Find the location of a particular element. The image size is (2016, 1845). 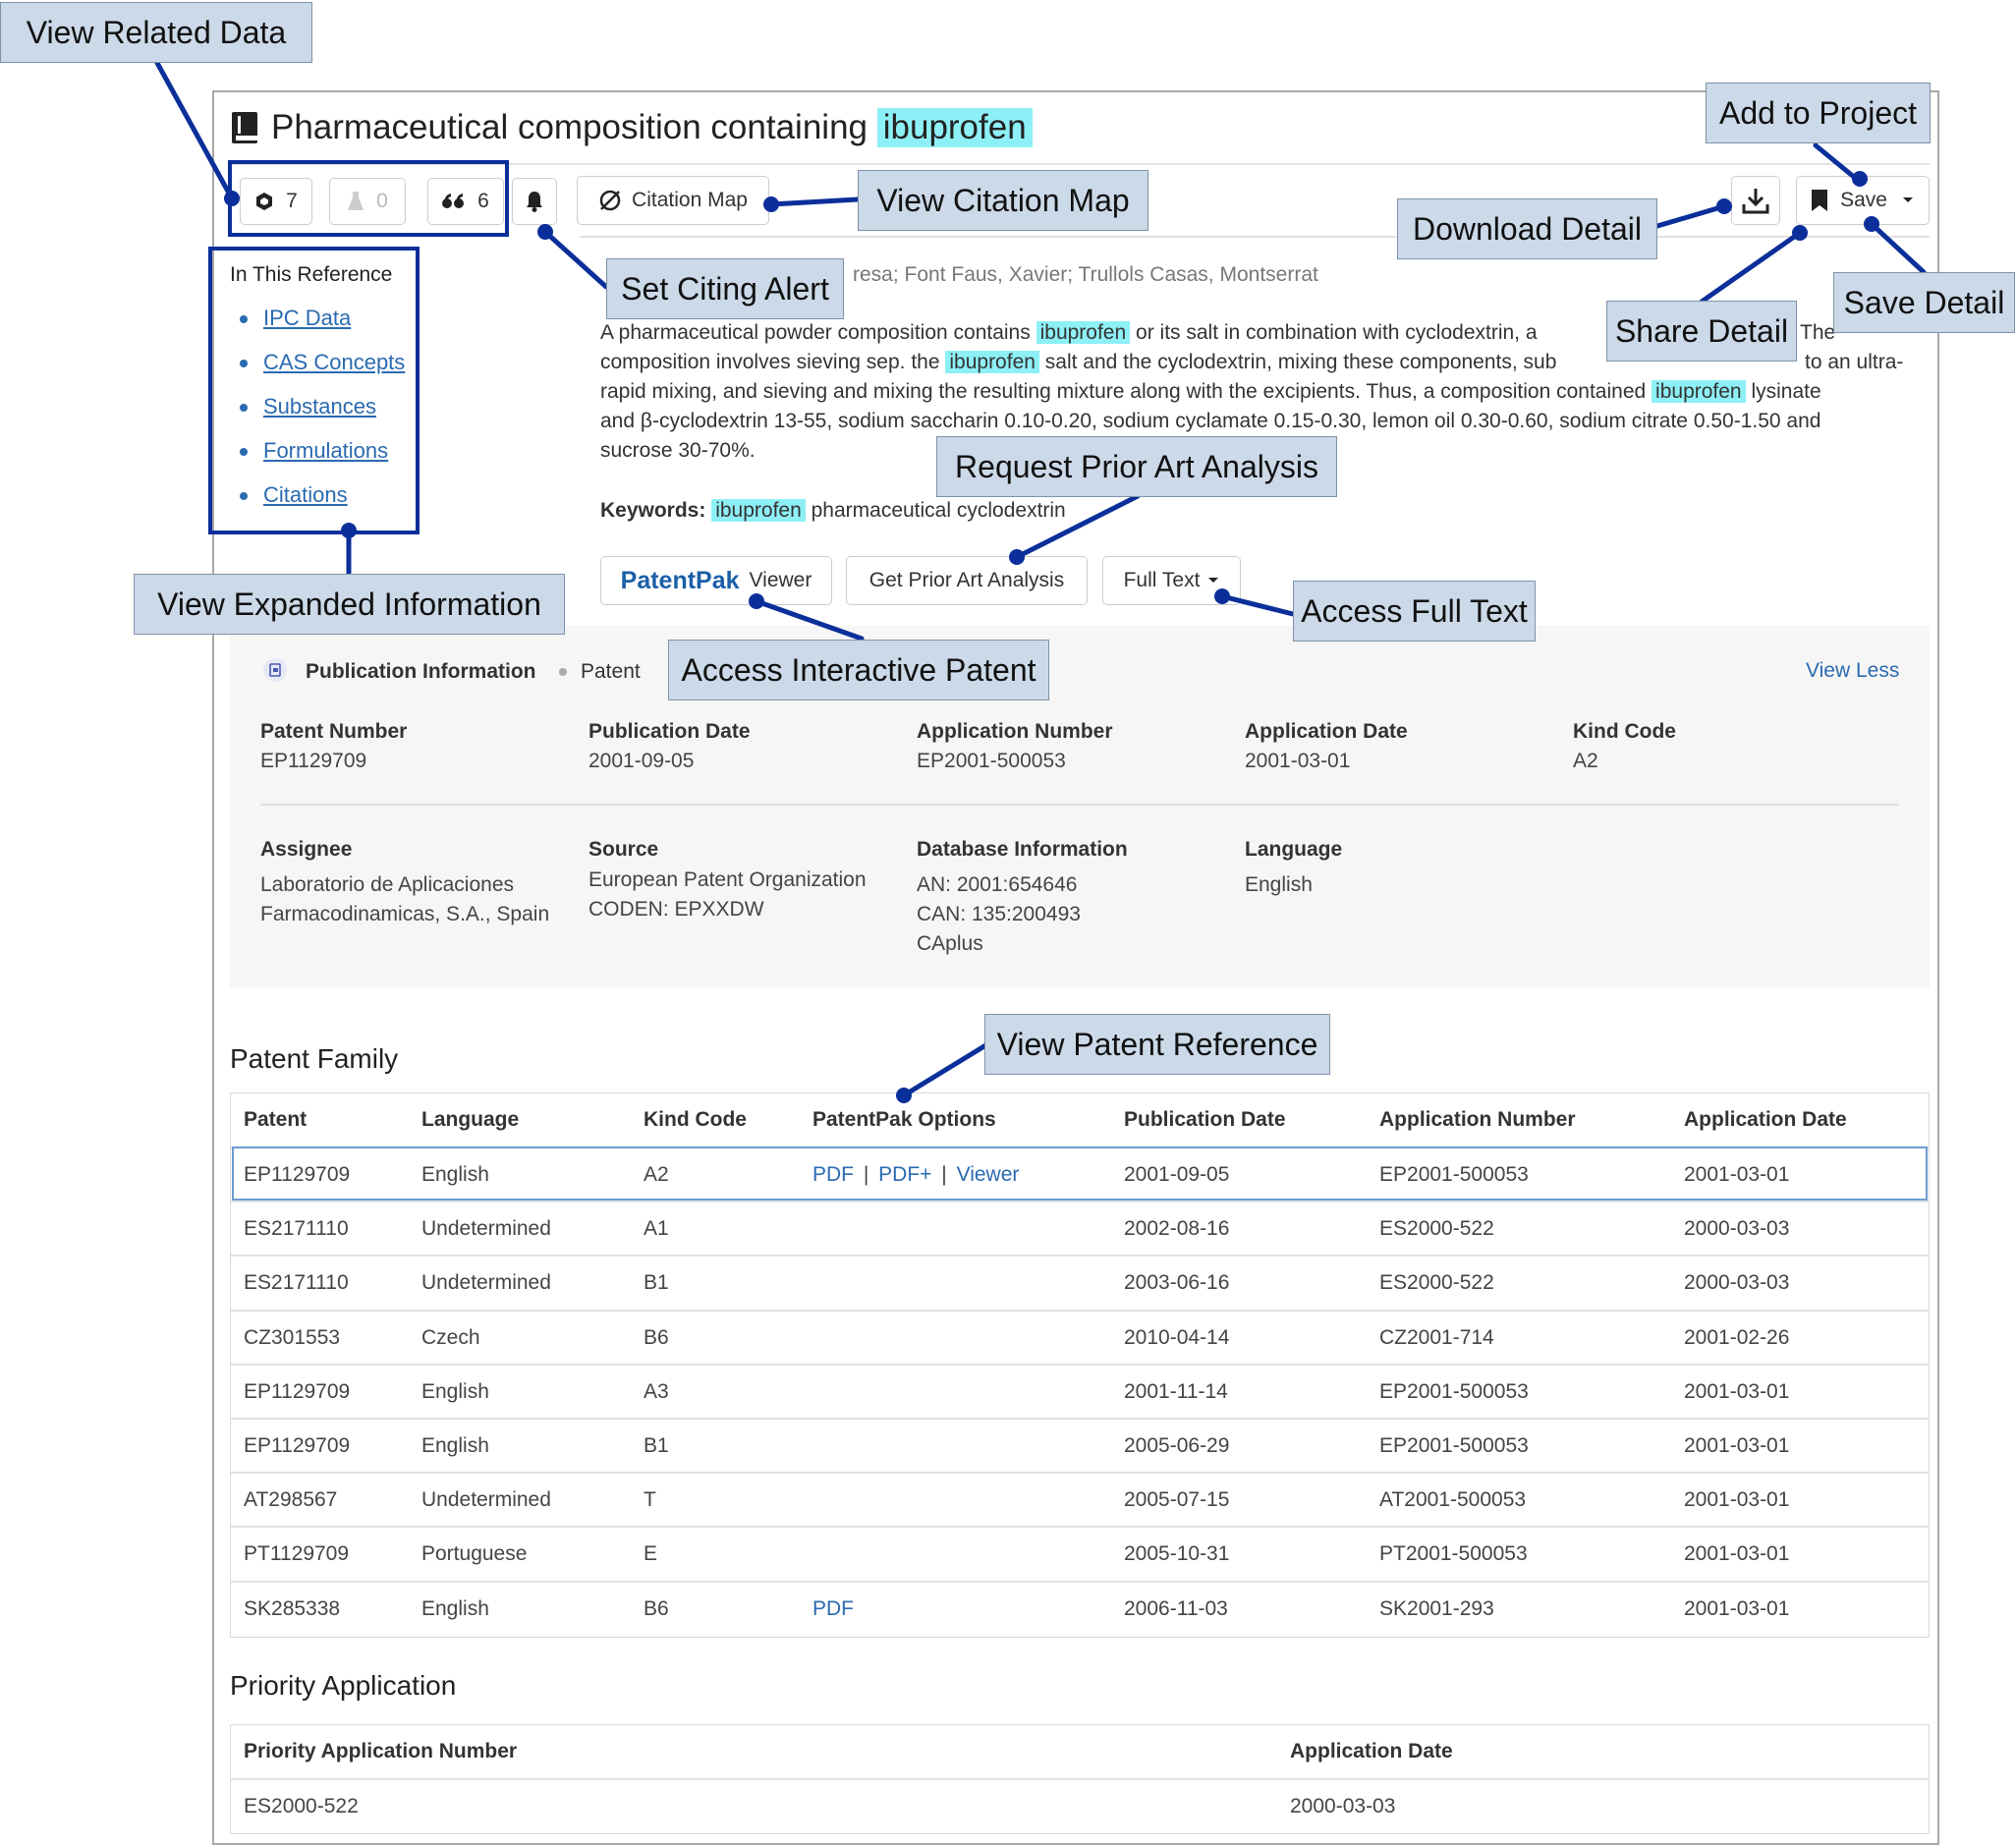

callout-view-expanded-info: View Expanded Information is located at coordinates (349, 604).